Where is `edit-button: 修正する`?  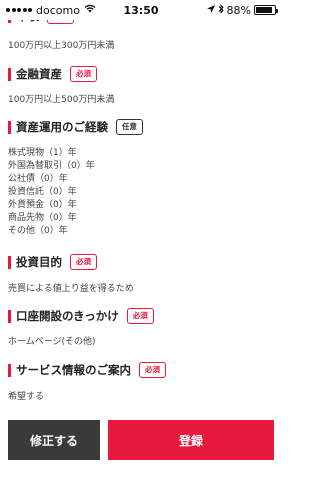
edit-button: 修正する is located at coordinates (54, 440).